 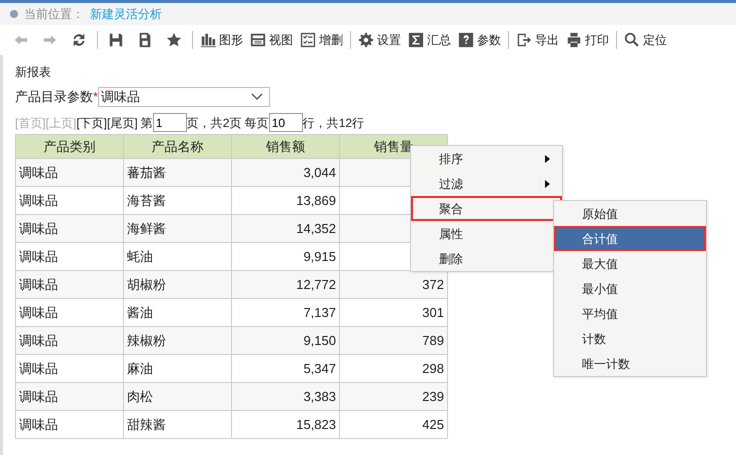 What do you see at coordinates (54, 14) in the screenshot?
I see `breadcrumb-label: 当前位置：` at bounding box center [54, 14].